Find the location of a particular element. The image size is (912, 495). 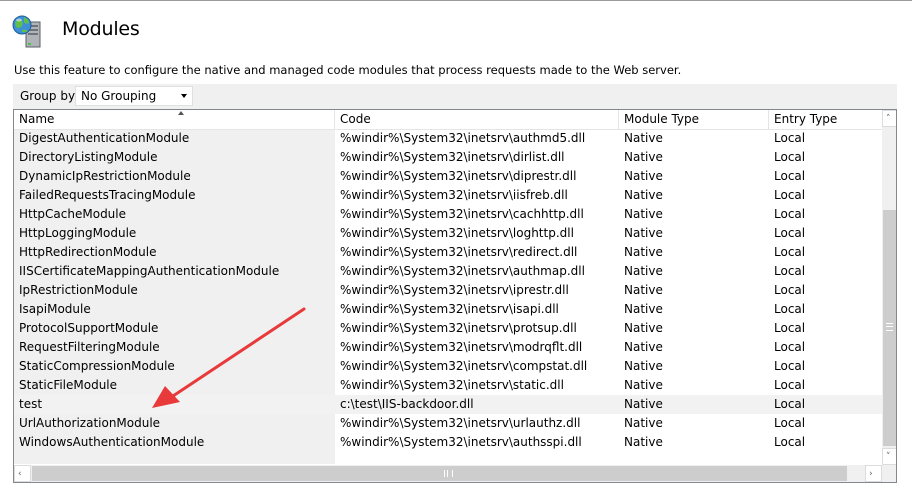

cell-code: %windir%\System32\inetsrv\modrqflt.dll is located at coordinates (461, 347).